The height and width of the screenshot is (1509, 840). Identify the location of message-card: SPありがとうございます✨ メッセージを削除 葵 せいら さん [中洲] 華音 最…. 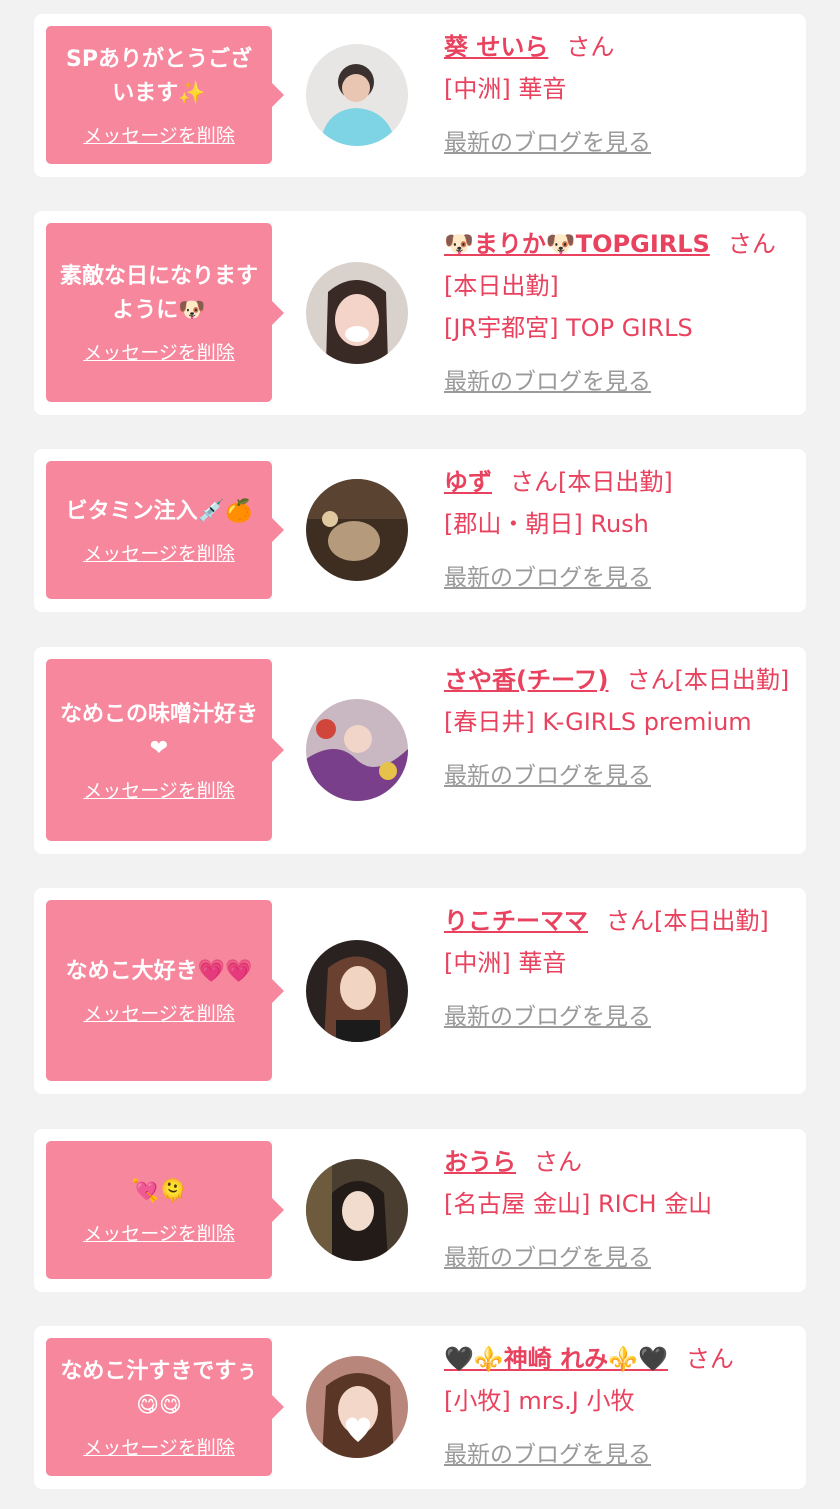
(420, 95).